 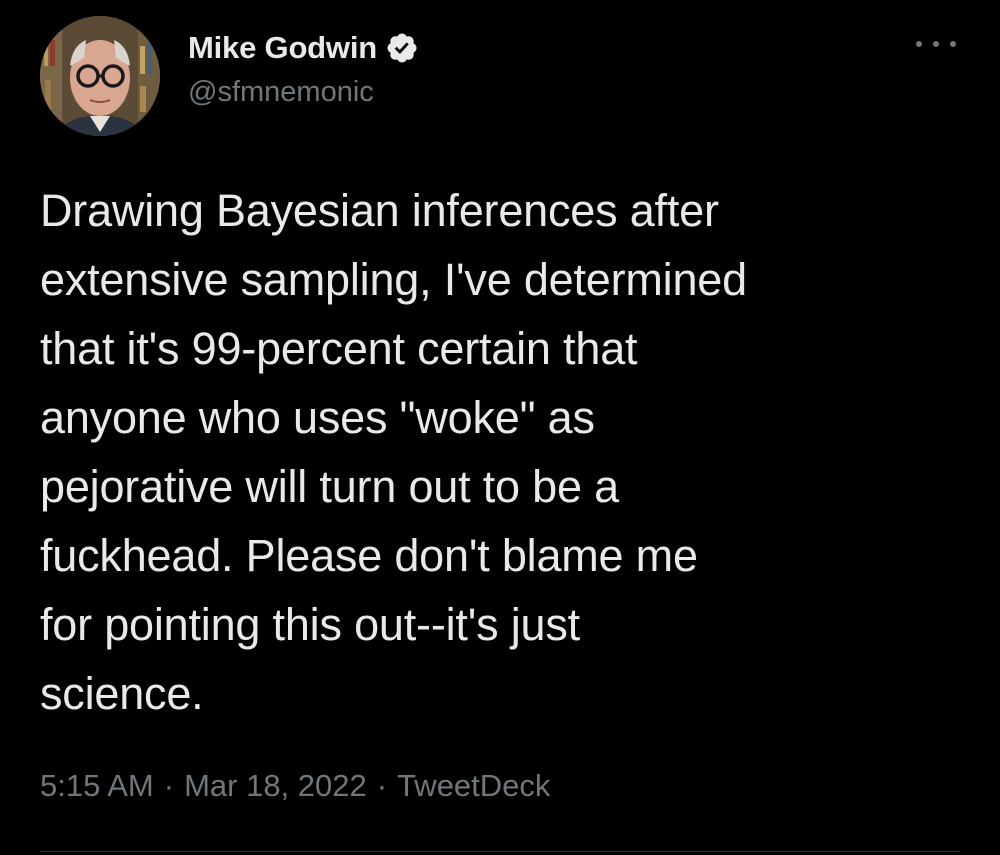 I want to click on tweet-date: Mar 18, 2022, so click(x=275, y=786).